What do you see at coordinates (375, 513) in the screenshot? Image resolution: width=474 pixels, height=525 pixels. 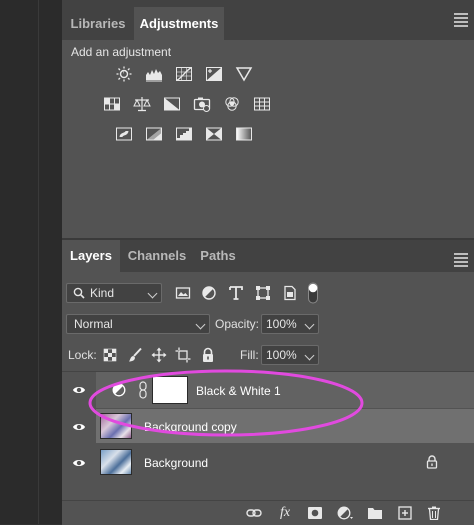 I see `new-group-icon` at bounding box center [375, 513].